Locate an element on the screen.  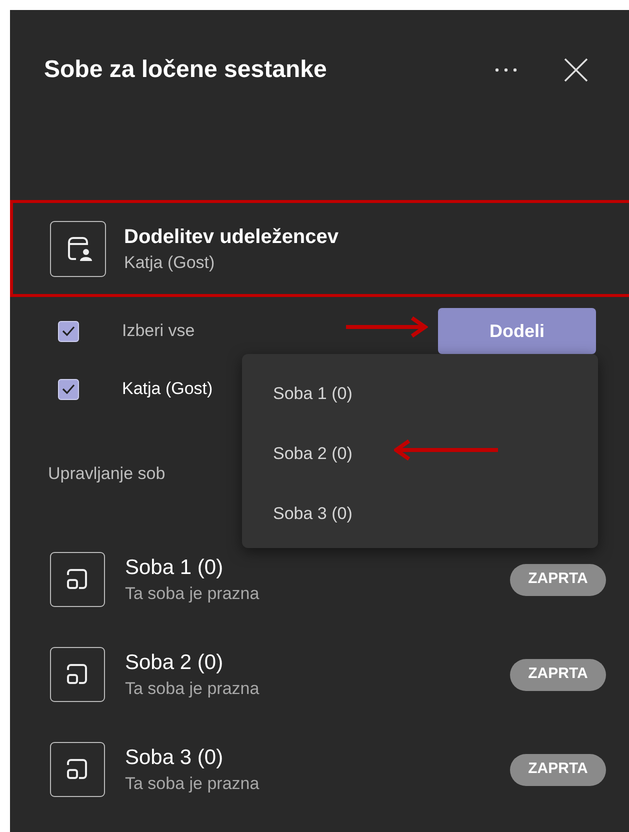
assignment-subtitle: Katja (Gost) is located at coordinates (170, 263).